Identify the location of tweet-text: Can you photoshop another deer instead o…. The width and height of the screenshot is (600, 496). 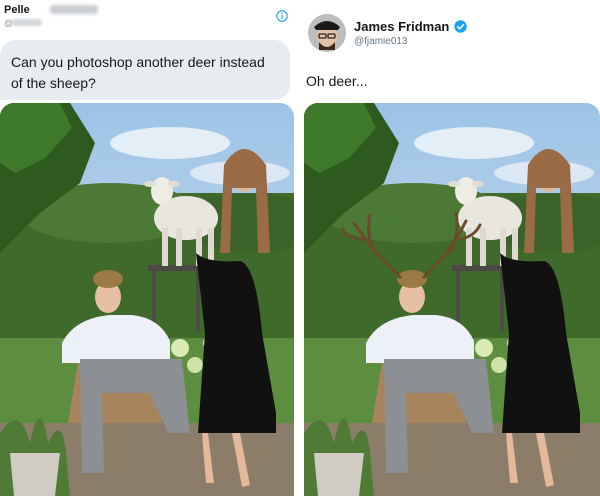
(138, 72).